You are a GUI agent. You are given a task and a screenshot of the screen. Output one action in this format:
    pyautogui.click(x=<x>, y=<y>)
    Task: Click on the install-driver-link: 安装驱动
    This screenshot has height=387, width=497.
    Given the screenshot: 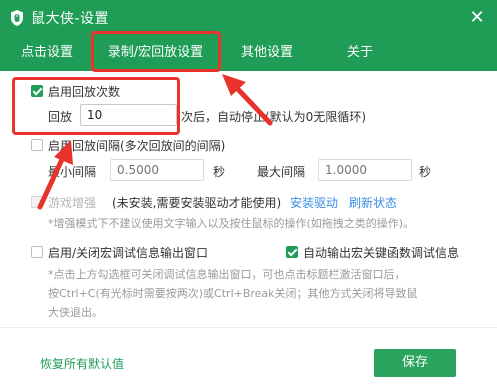 What is the action you would take?
    pyautogui.click(x=314, y=202)
    